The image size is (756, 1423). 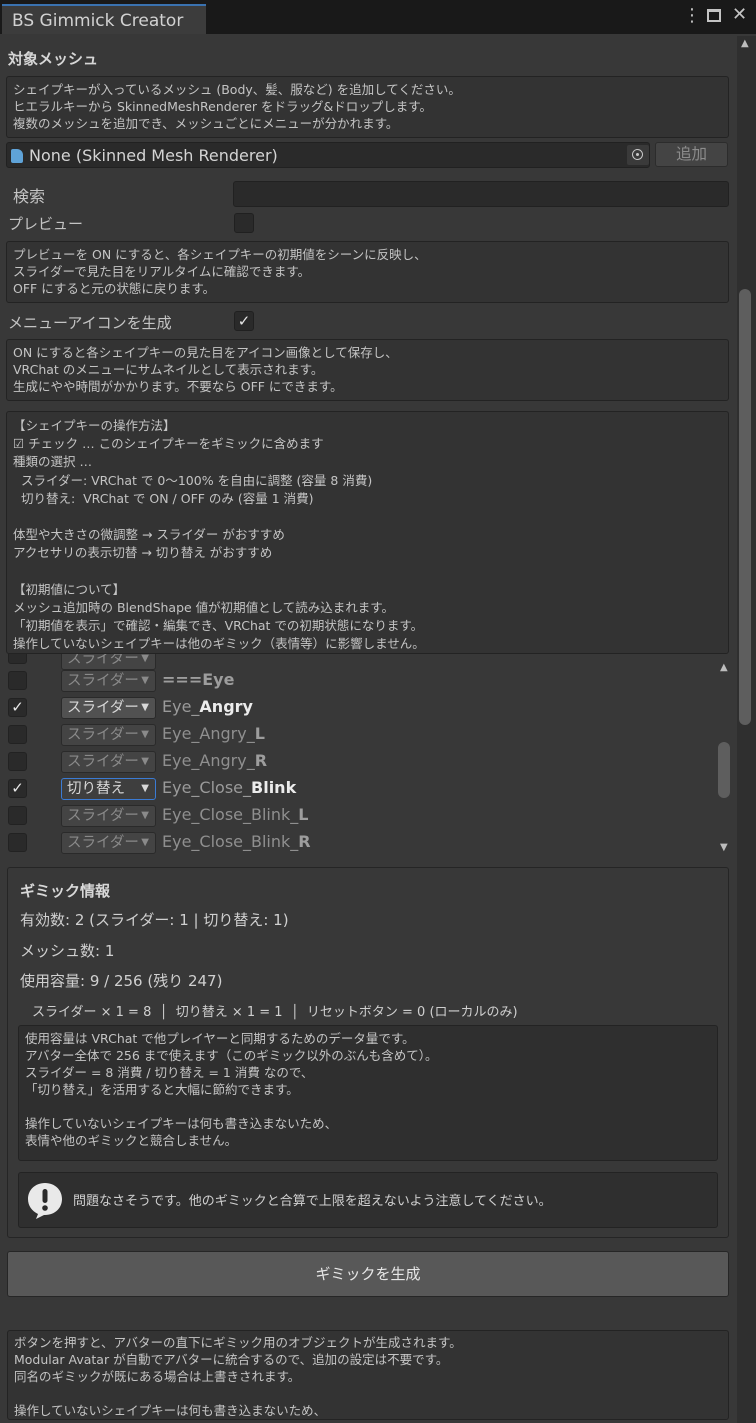 What do you see at coordinates (154, 920) in the screenshot?
I see `active-count: 有効数: 2 (スライダー: 1 | 切り替え: 1)` at bounding box center [154, 920].